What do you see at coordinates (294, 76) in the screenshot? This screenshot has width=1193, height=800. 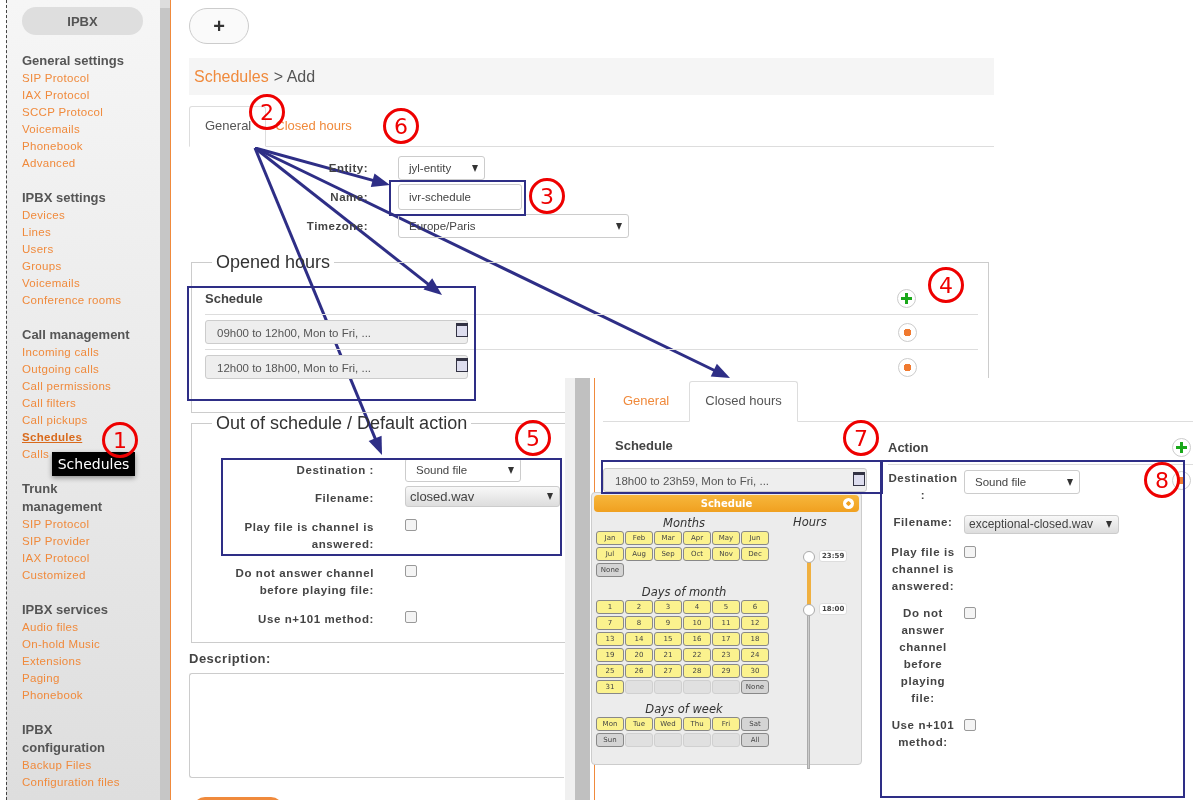 I see `breadcrumb-current: > Add` at bounding box center [294, 76].